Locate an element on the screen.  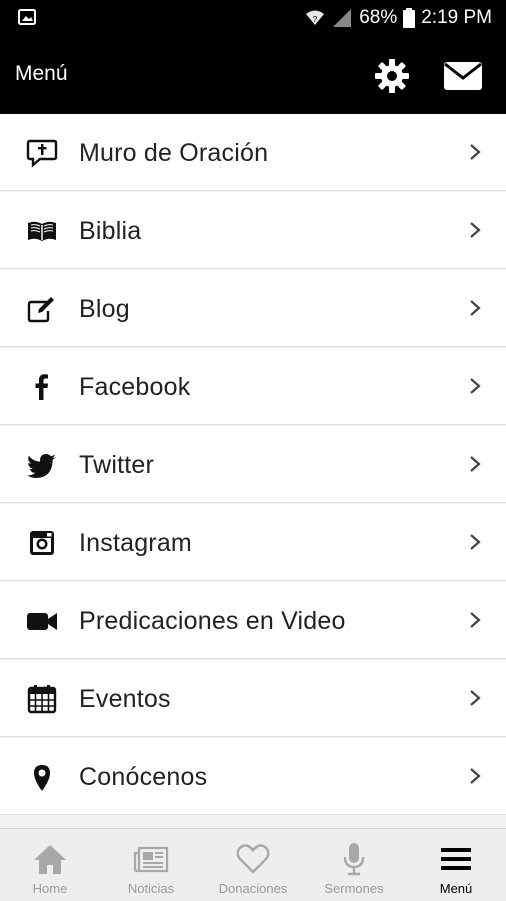
edit-icon is located at coordinates (40, 310).